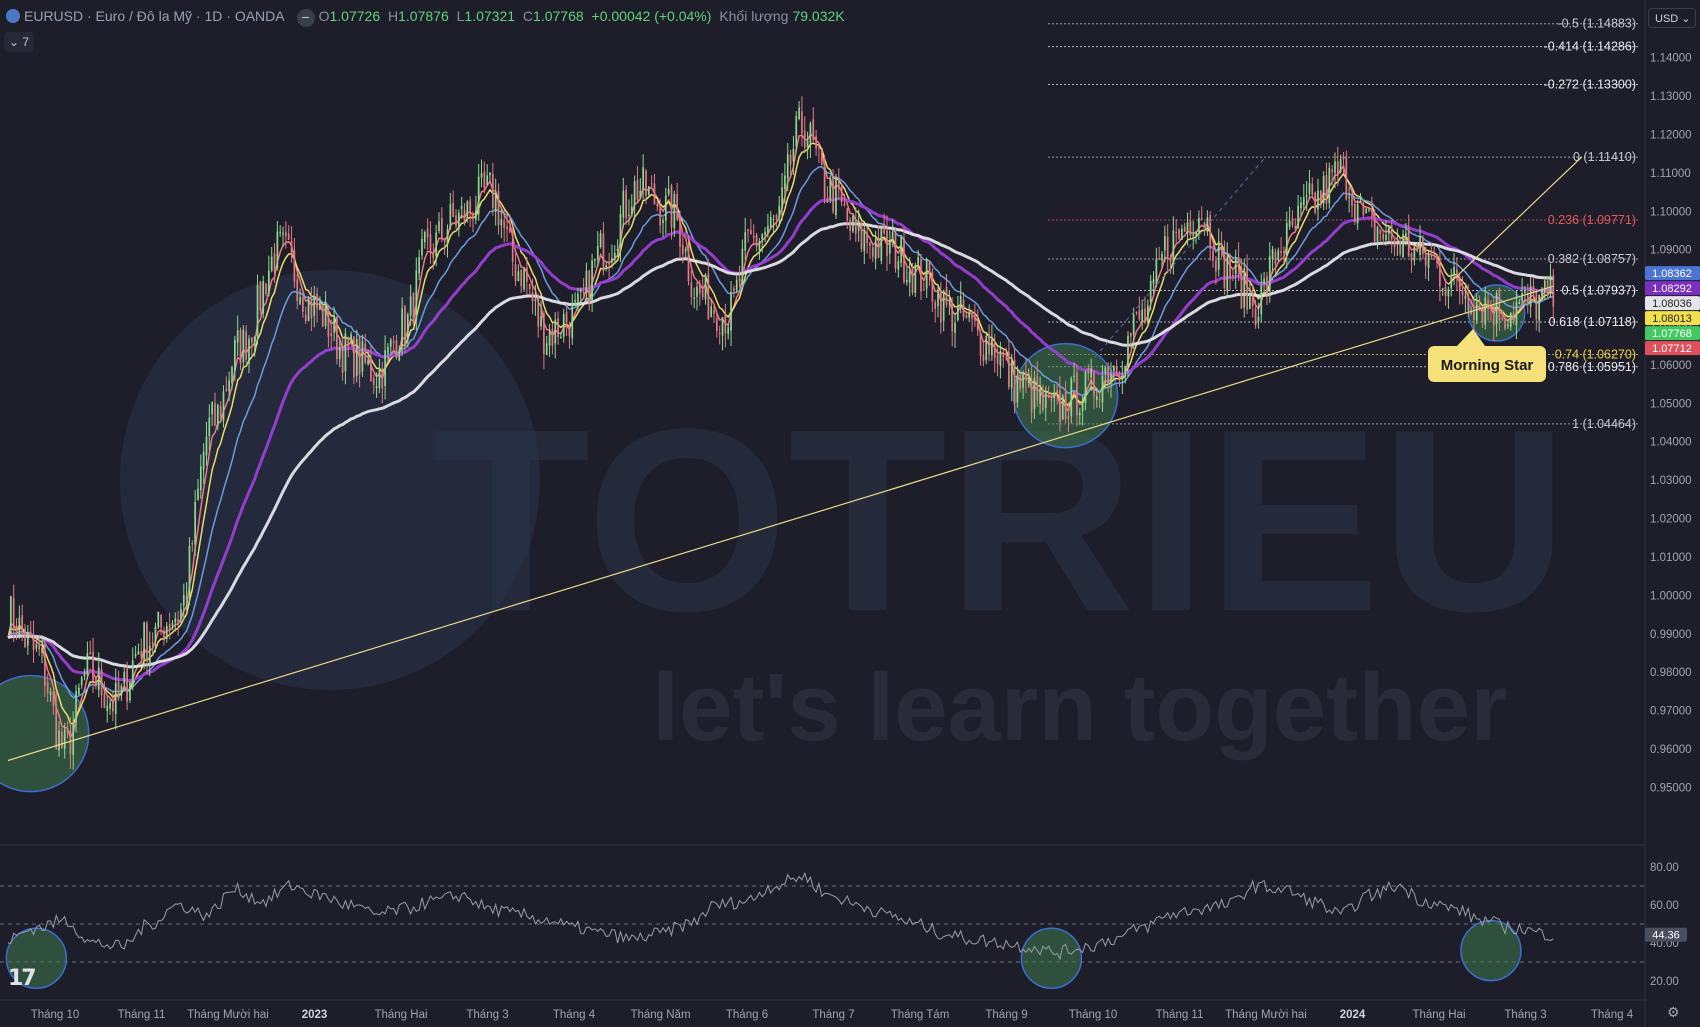 This screenshot has width=1700, height=1027. I want to click on indicator-collapse-toggle: ⌄ 7, so click(19, 42).